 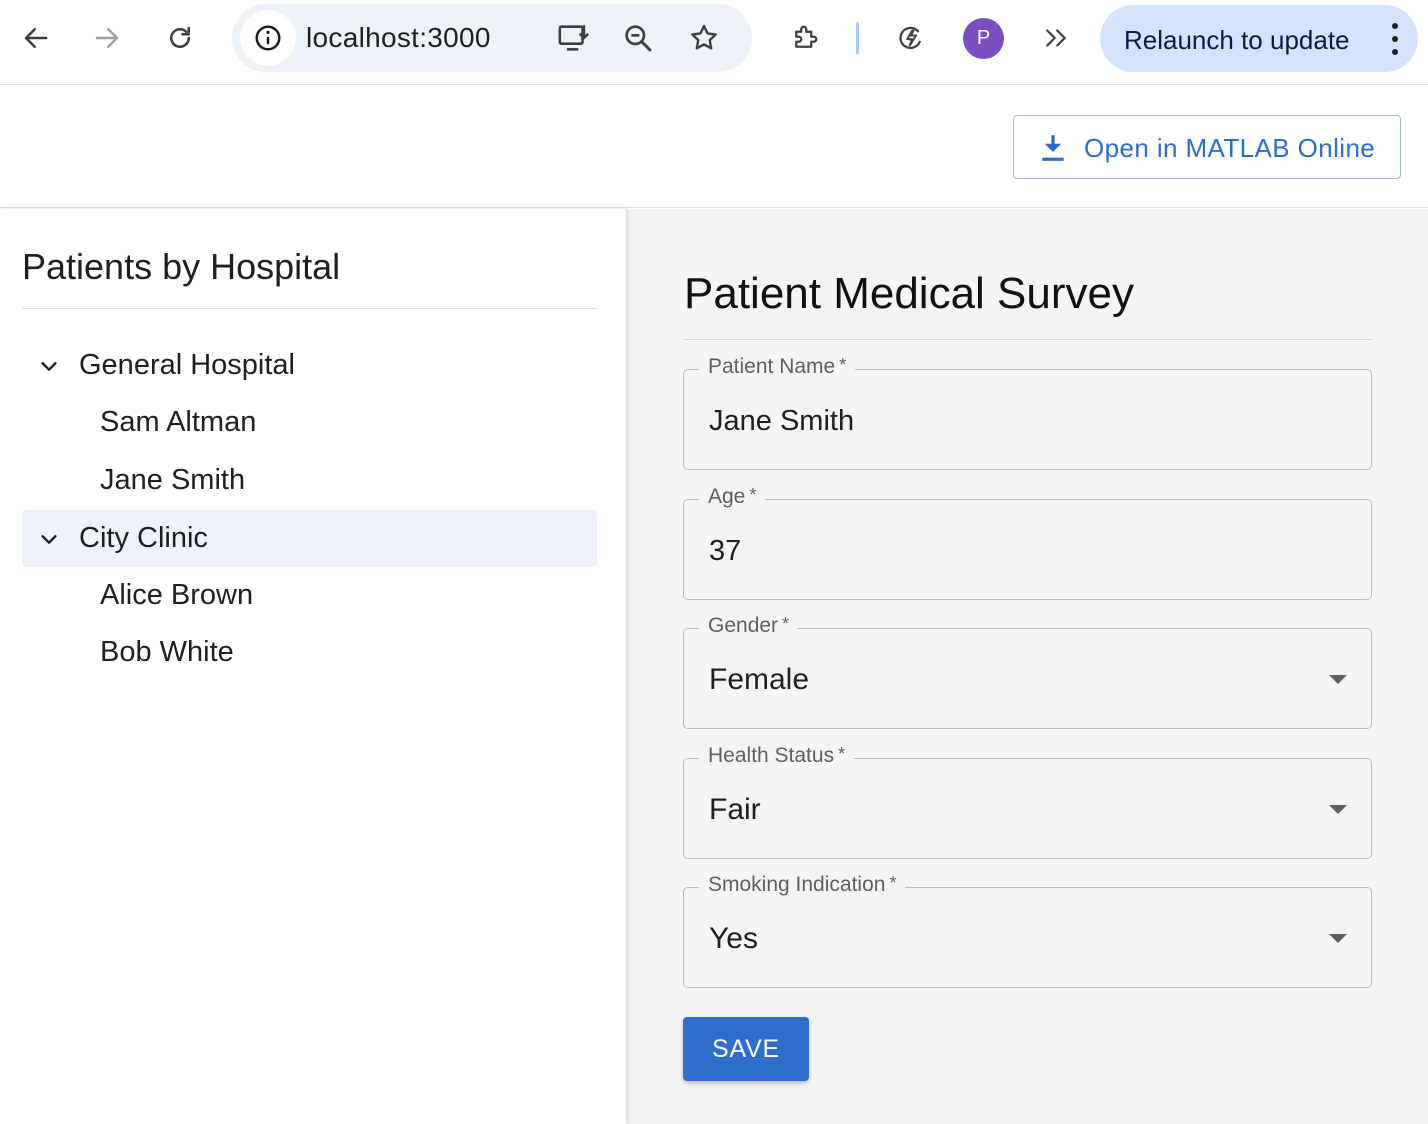 What do you see at coordinates (309, 595) in the screenshot?
I see `tree-item-alice-brown: Alice Brown` at bounding box center [309, 595].